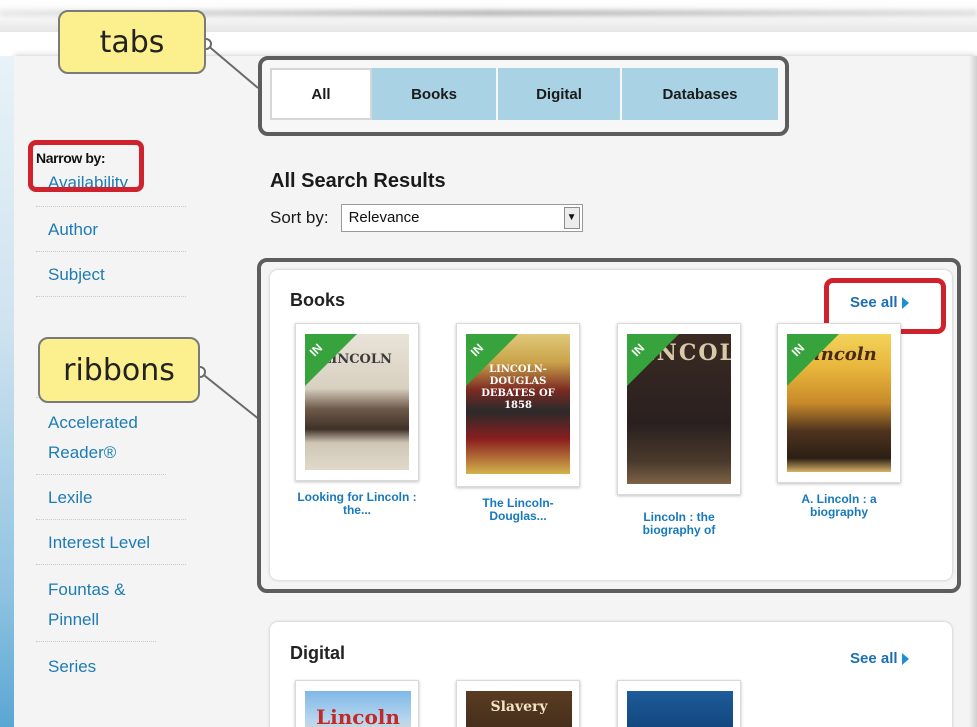 Image resolution: width=977 pixels, height=727 pixels. What do you see at coordinates (679, 524) in the screenshot?
I see `book-title-link: Lincoln : the biography of` at bounding box center [679, 524].